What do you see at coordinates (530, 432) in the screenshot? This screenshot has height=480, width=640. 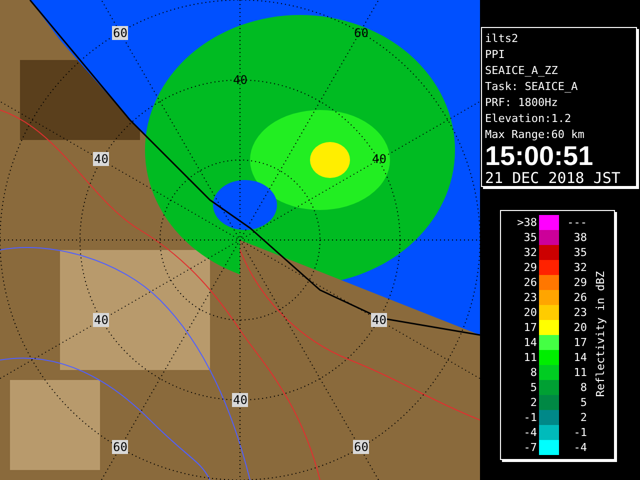 I see `legend-low-value: -4` at bounding box center [530, 432].